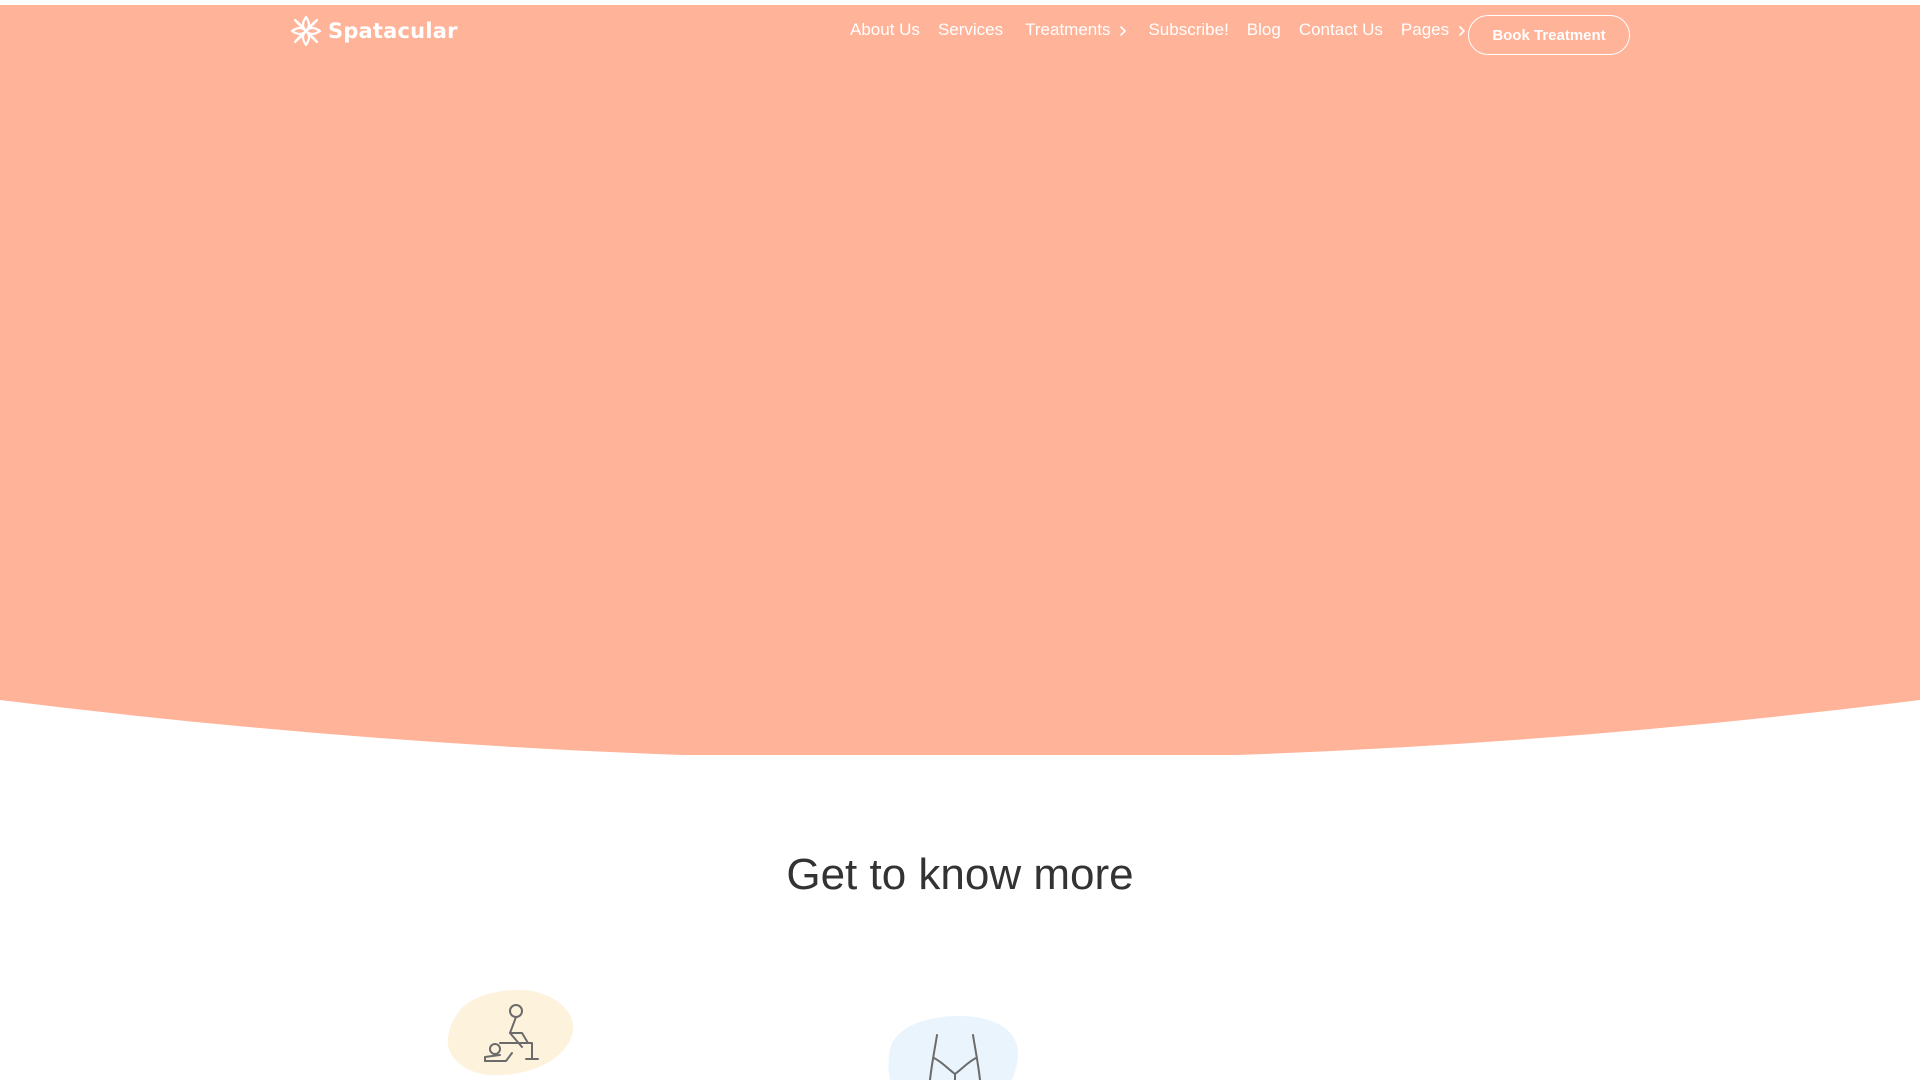  What do you see at coordinates (306, 31) in the screenshot?
I see `flower-logo-icon` at bounding box center [306, 31].